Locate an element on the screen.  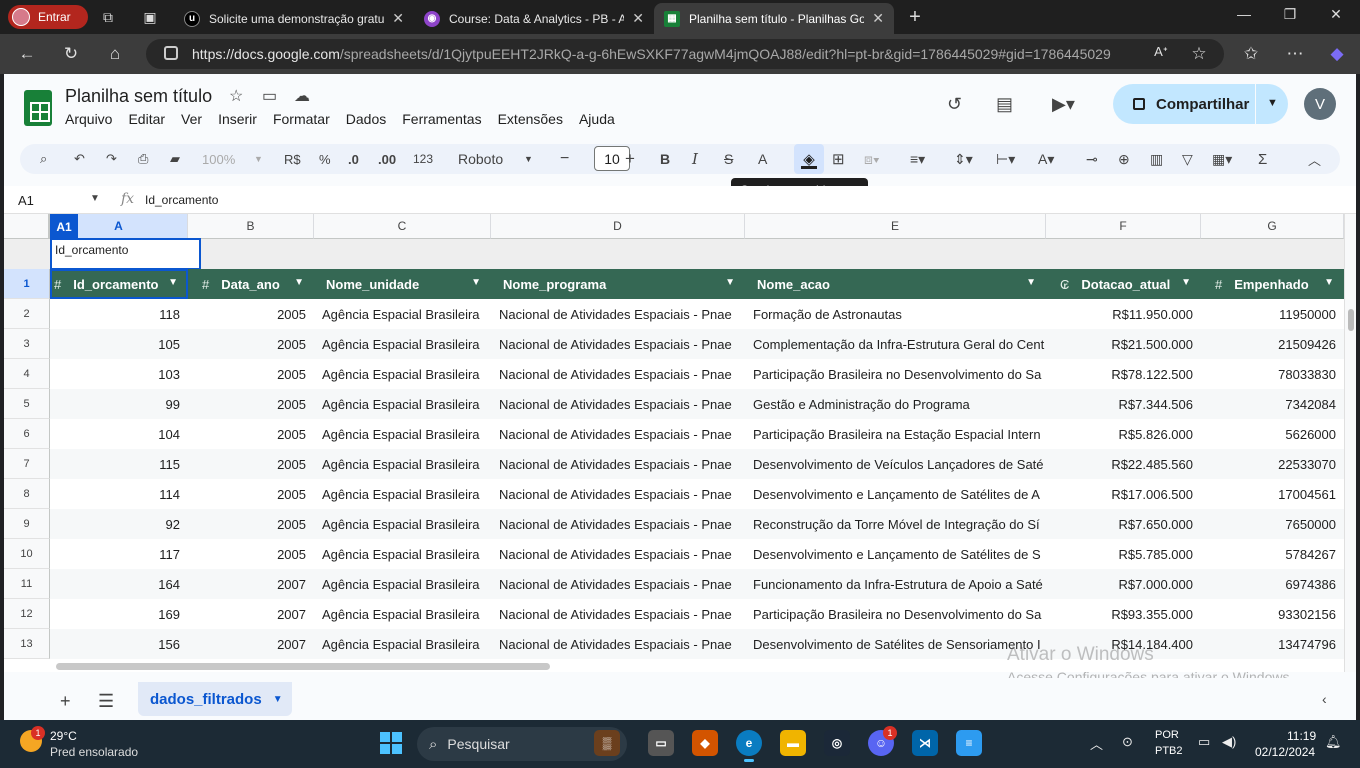
column-header-f: F is located at coordinates (1123, 226).